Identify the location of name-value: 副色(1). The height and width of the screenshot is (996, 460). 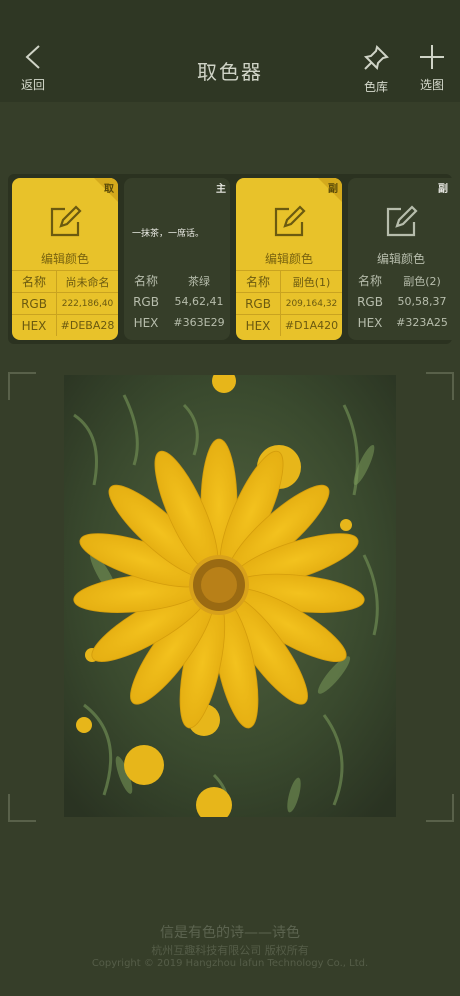
(311, 281).